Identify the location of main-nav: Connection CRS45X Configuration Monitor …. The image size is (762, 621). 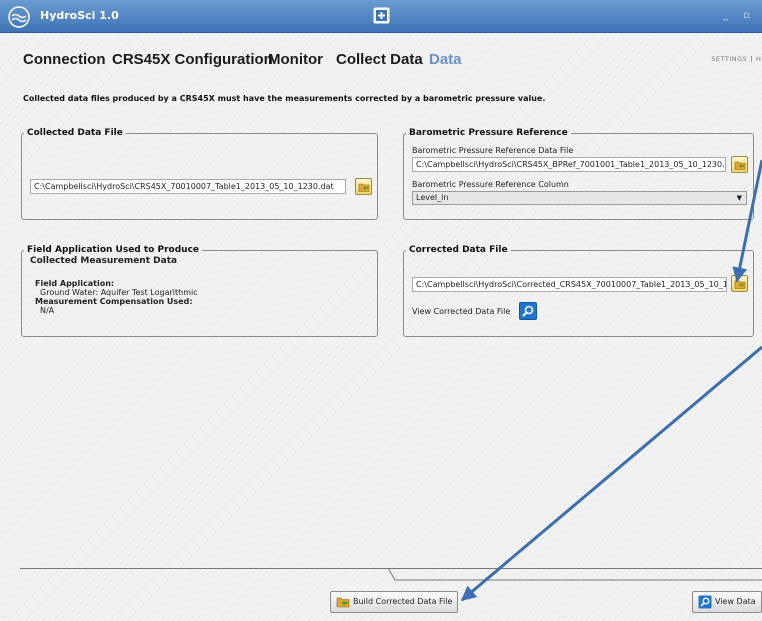
(381, 57).